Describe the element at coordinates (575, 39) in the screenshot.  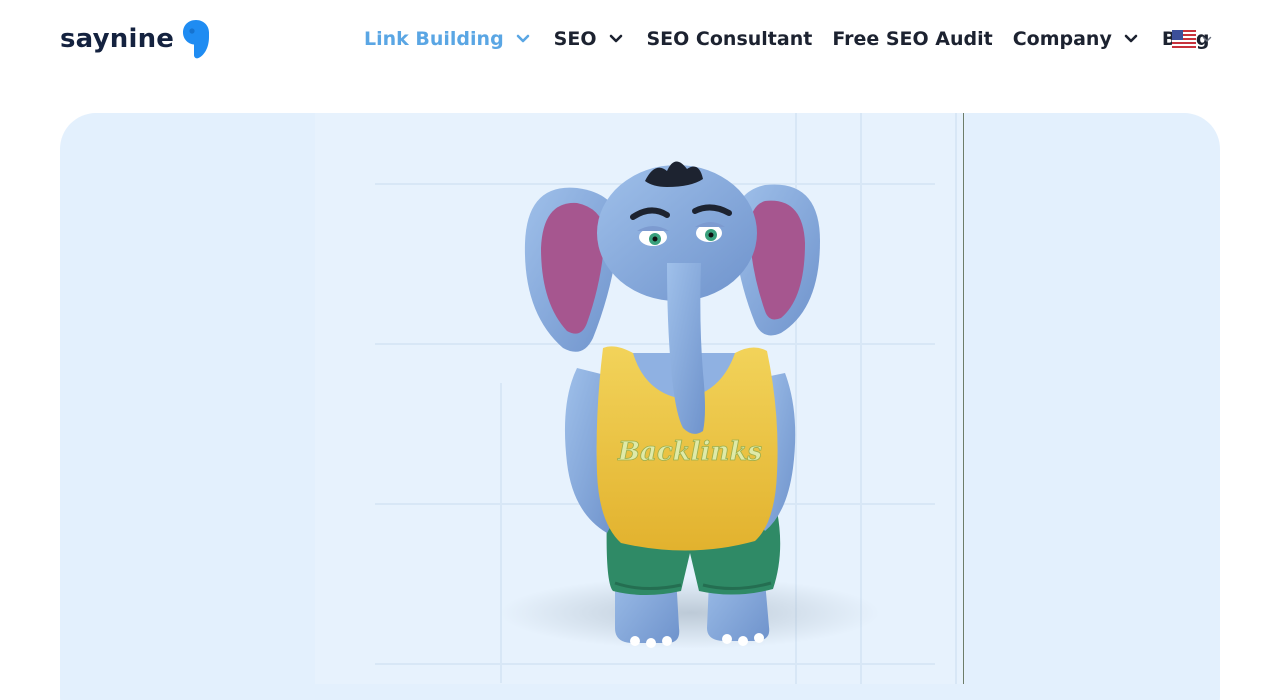
I see `nav-seo-label: SEO` at that location.